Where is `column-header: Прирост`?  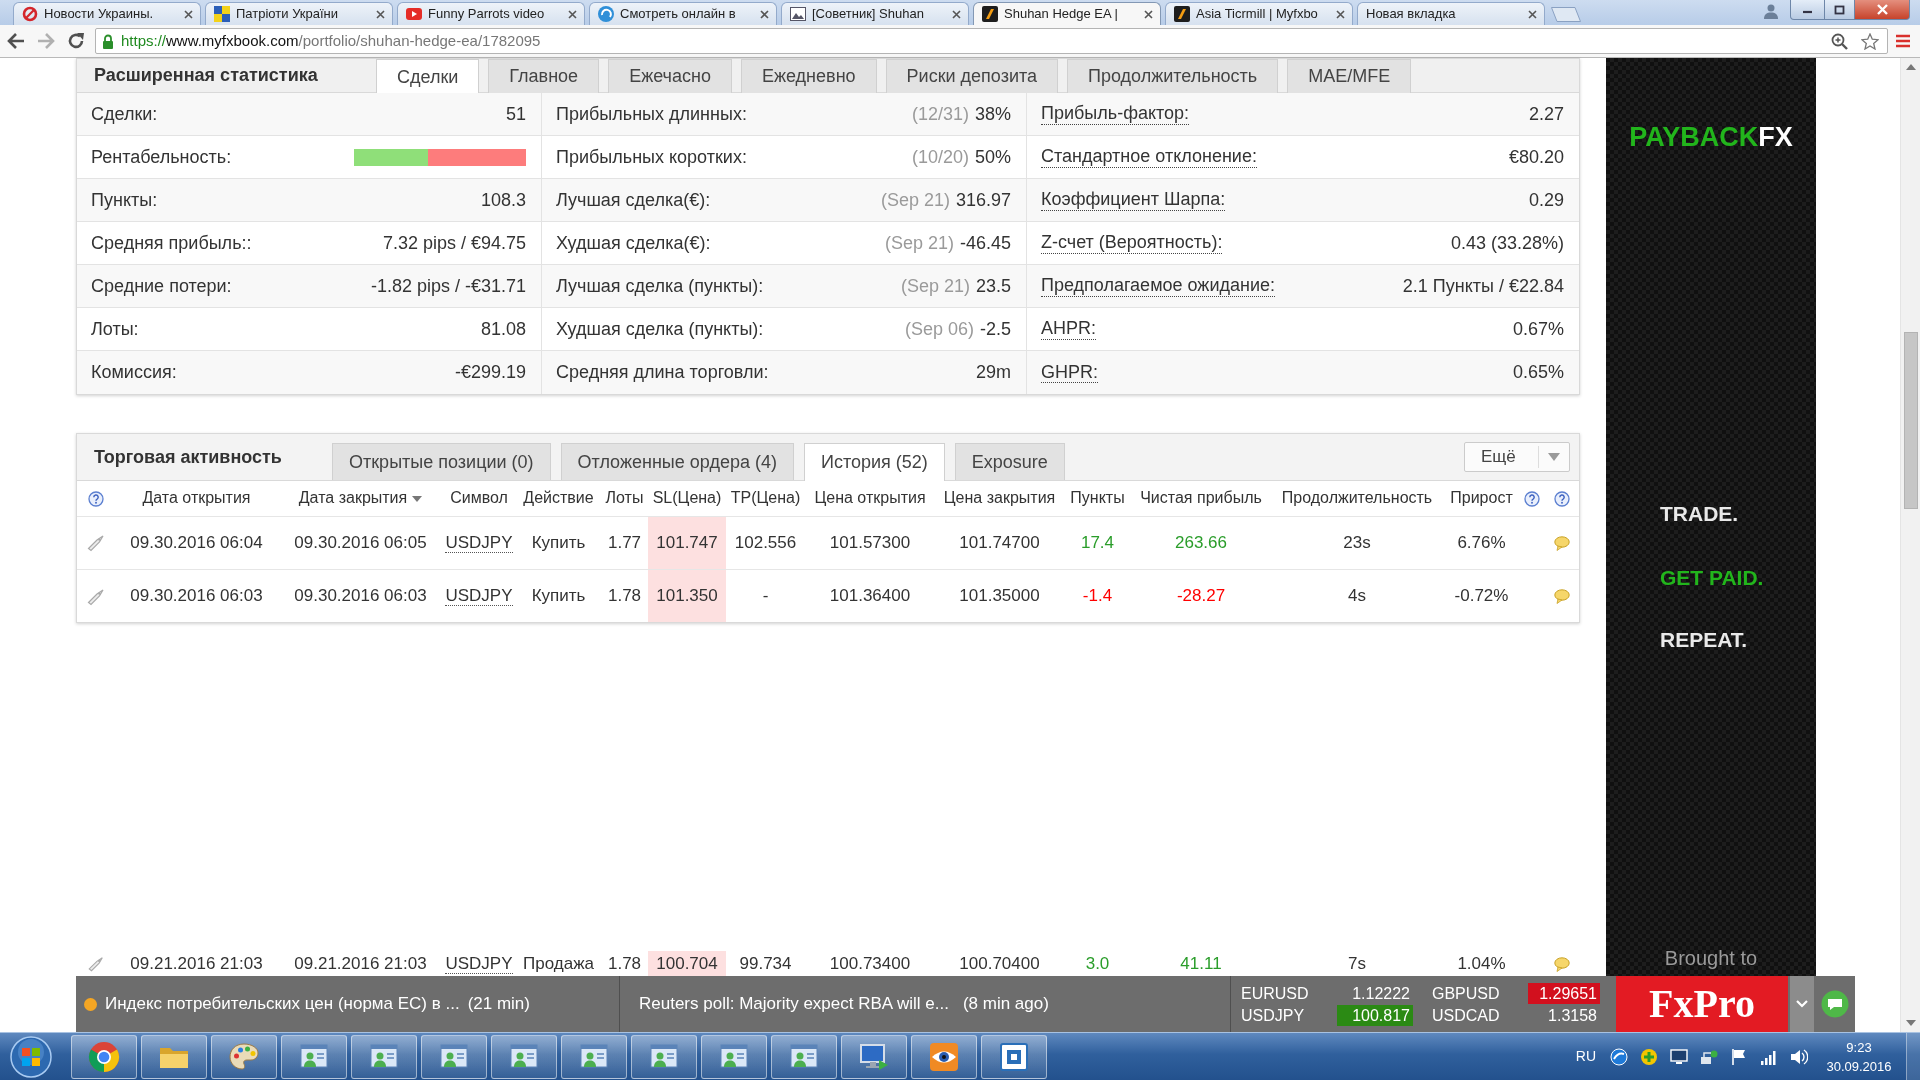 column-header: Прирост is located at coordinates (1481, 498).